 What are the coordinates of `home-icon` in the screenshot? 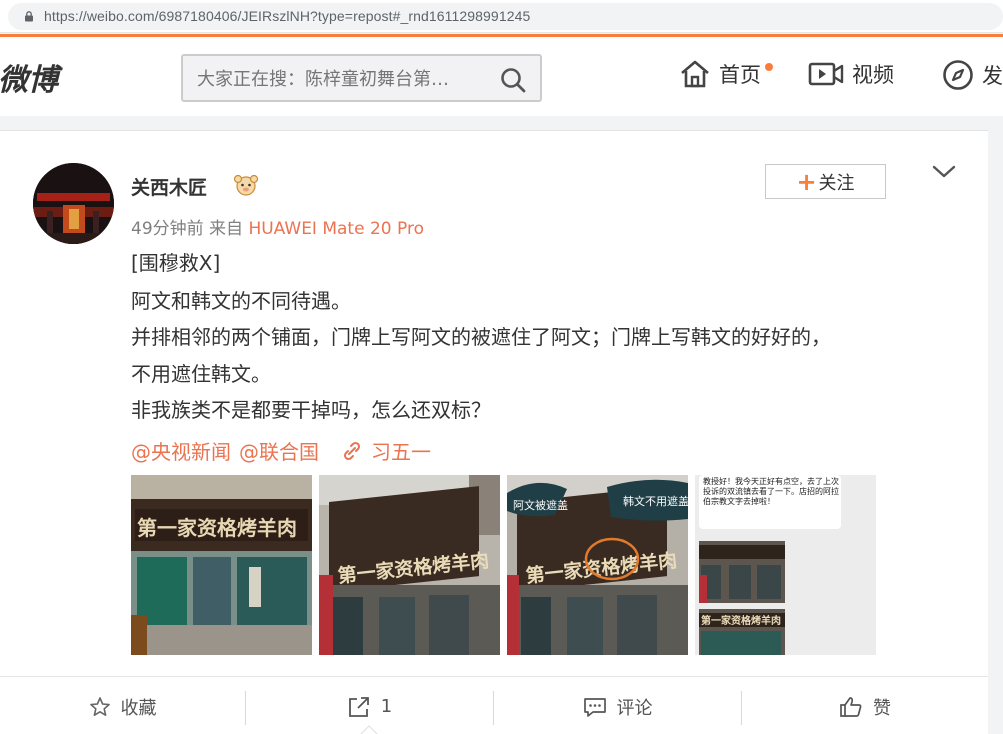 It's located at (695, 74).